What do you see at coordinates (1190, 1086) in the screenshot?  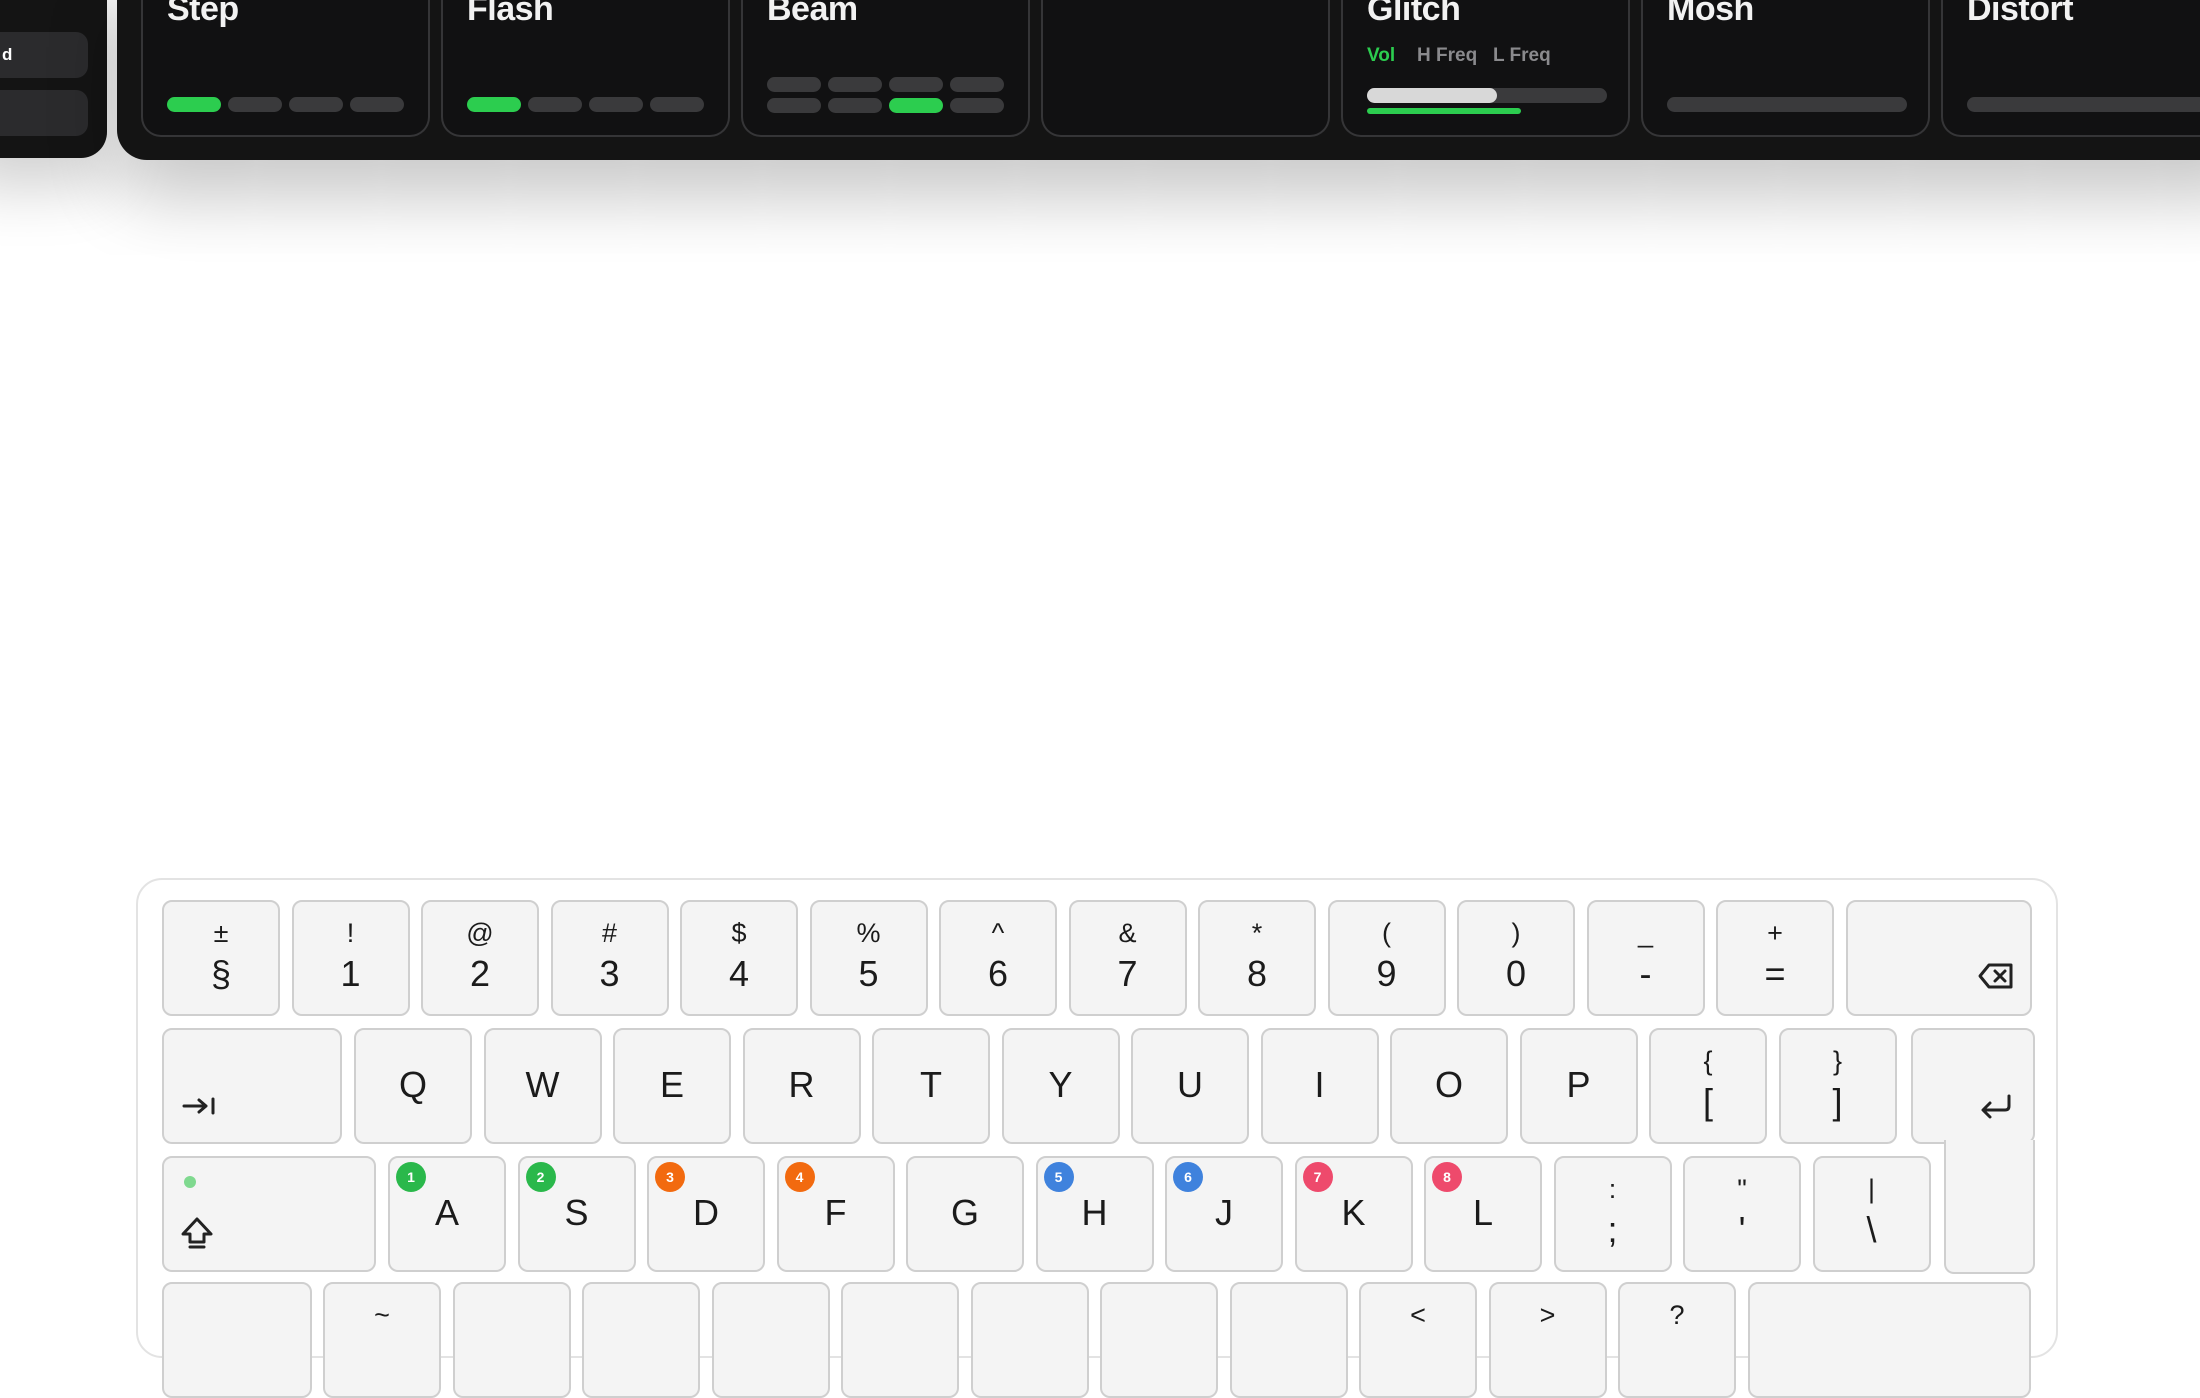 I see `key-u: U` at bounding box center [1190, 1086].